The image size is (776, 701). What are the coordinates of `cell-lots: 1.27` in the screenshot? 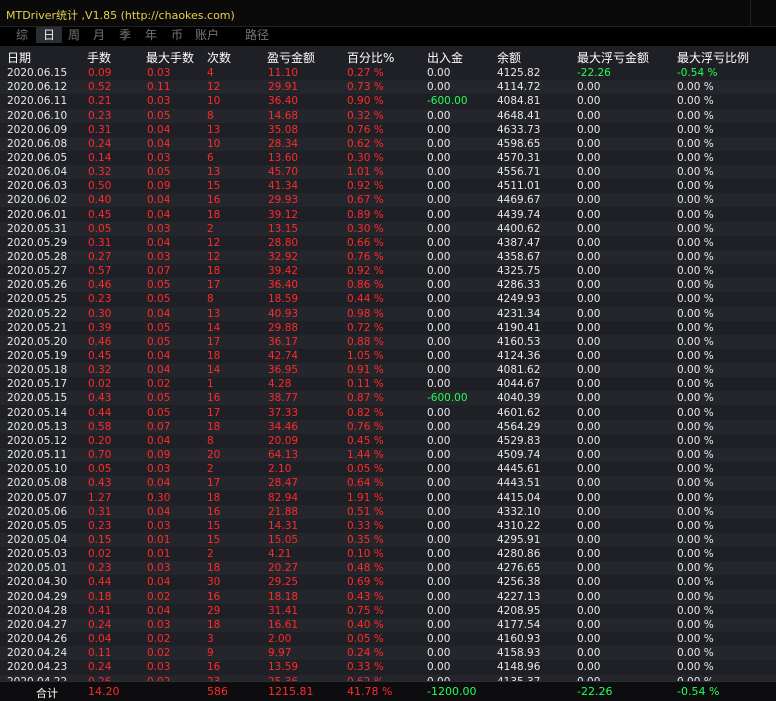 It's located at (100, 497).